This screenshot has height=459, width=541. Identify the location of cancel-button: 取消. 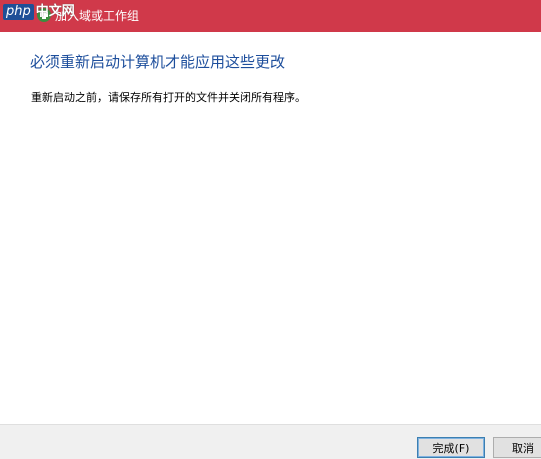
(517, 447).